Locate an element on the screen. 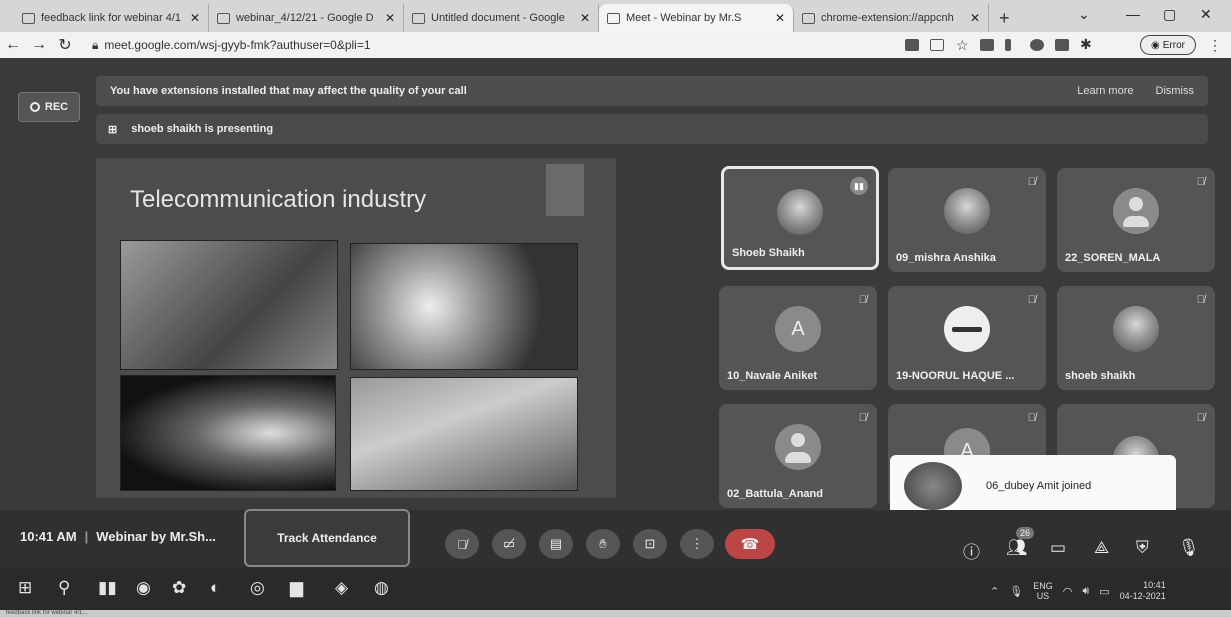 The image size is (1231, 617). raise-hand-button: ✋︎ is located at coordinates (603, 544).